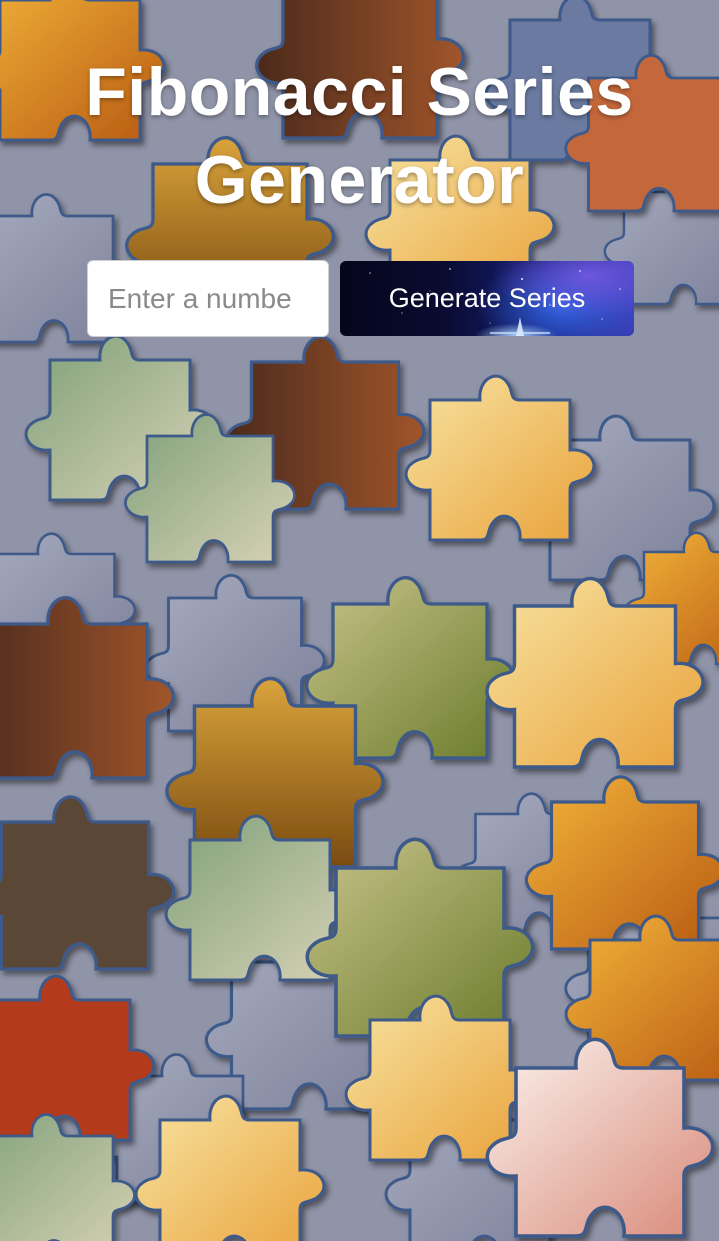  I want to click on generate-series-button: Generate Series, so click(487, 298).